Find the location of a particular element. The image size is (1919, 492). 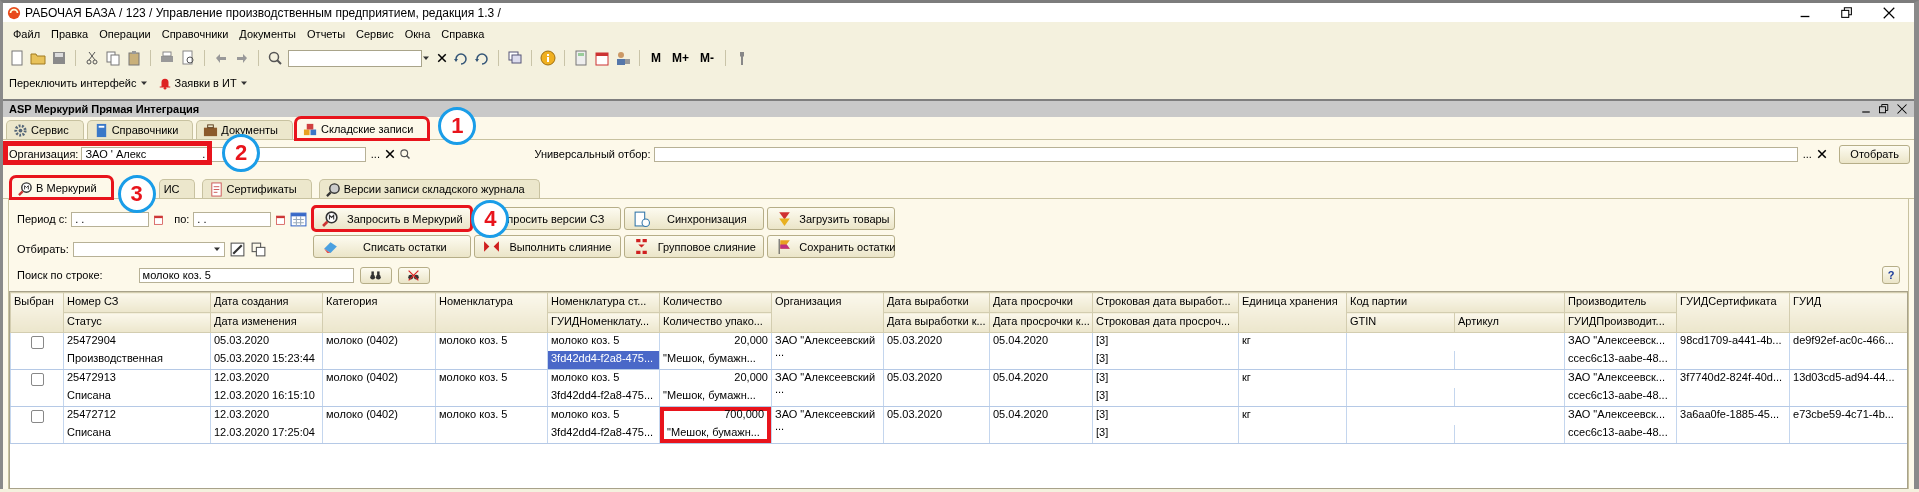

filter-button: Отобрать is located at coordinates (1874, 154).